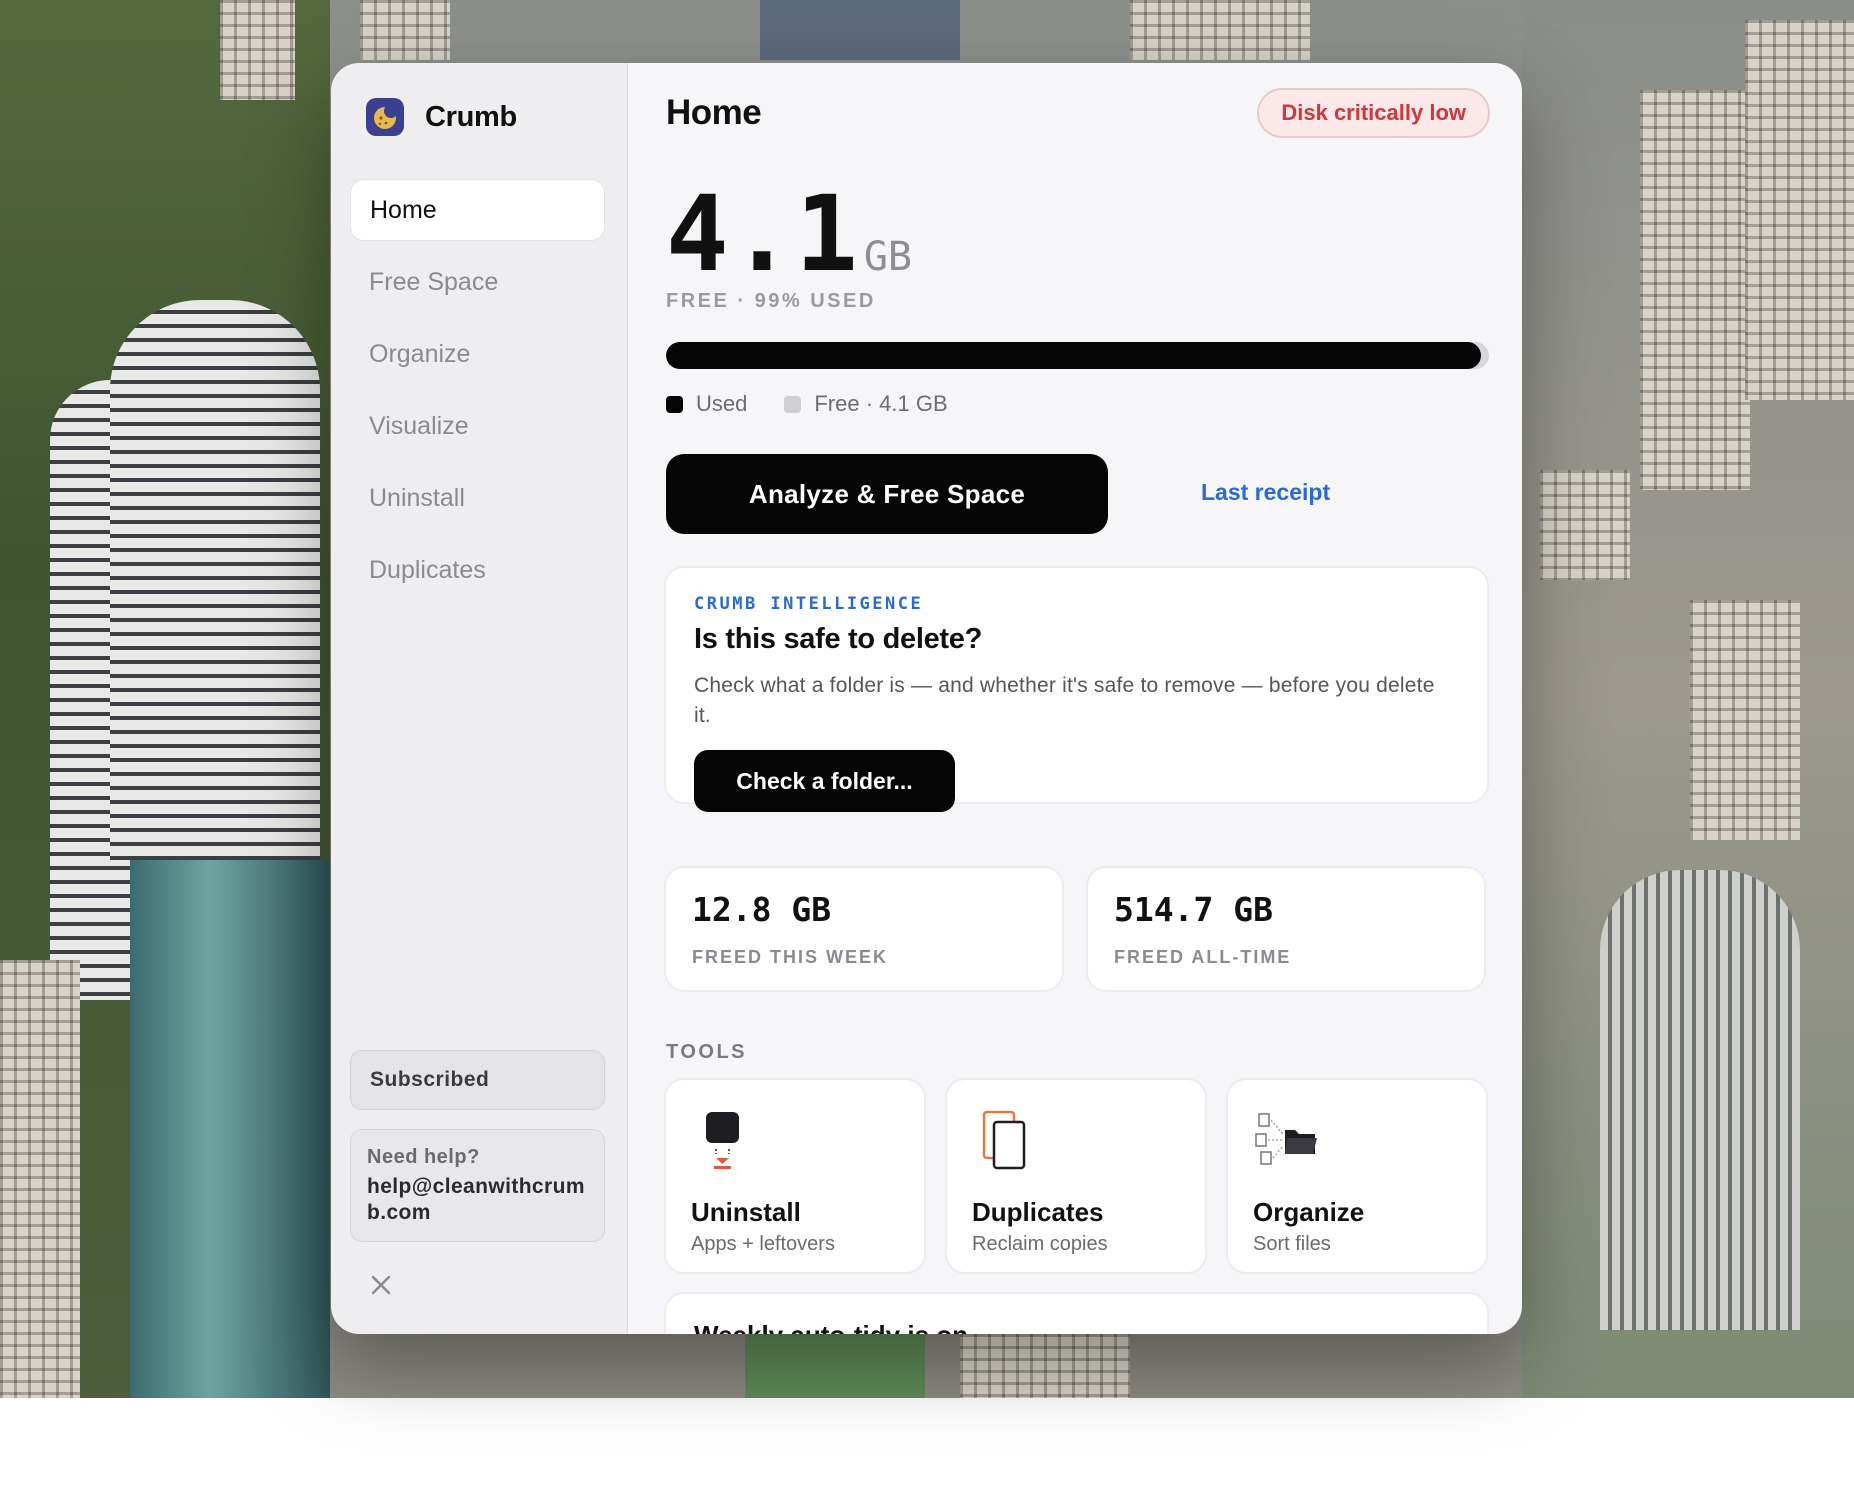 The height and width of the screenshot is (1487, 1854). I want to click on disk-usage-bar-fill, so click(1073, 355).